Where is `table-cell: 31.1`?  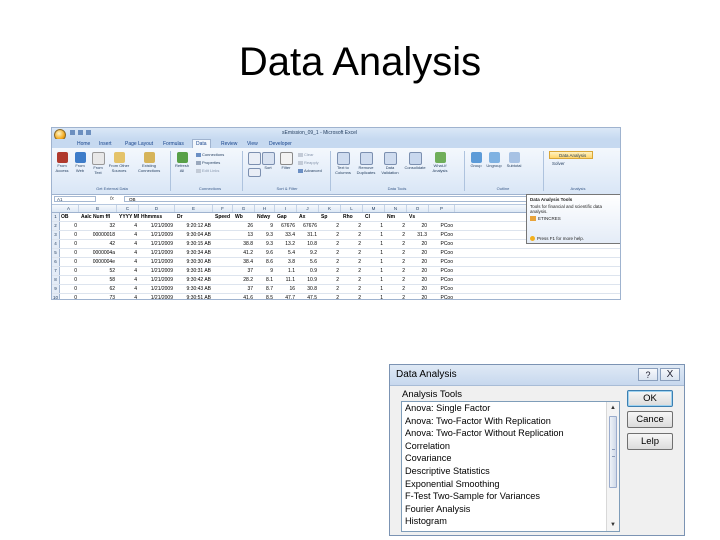
table-cell: 31.1 is located at coordinates (308, 235).